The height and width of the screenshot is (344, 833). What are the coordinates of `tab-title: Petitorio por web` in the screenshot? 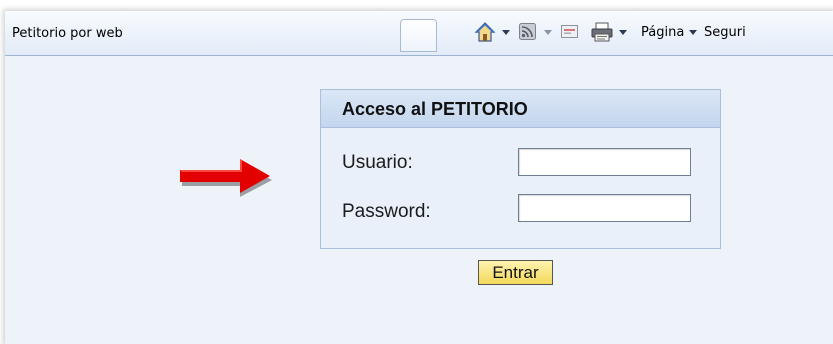 It's located at (67, 33).